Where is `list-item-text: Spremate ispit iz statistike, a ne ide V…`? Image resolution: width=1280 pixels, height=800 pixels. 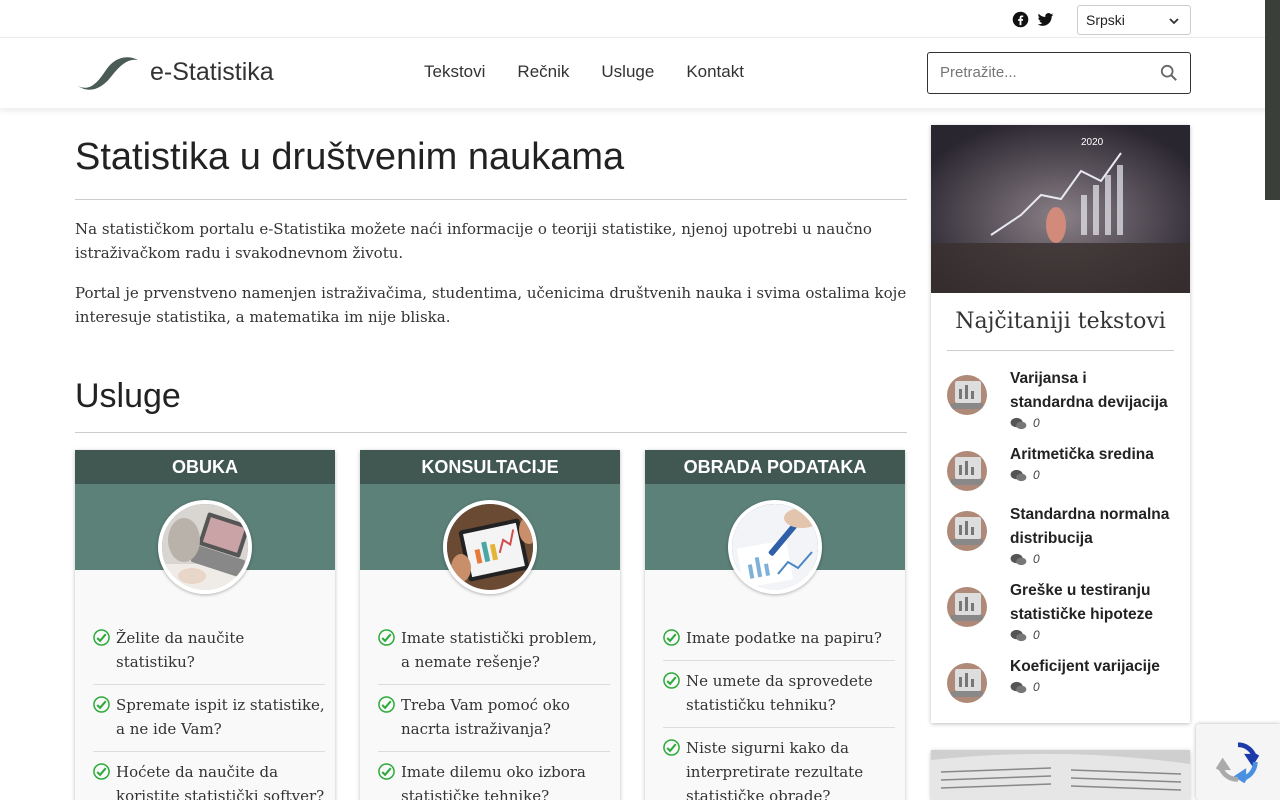
list-item-text: Spremate ispit iz statistike, a ne ide V… is located at coordinates (220, 717).